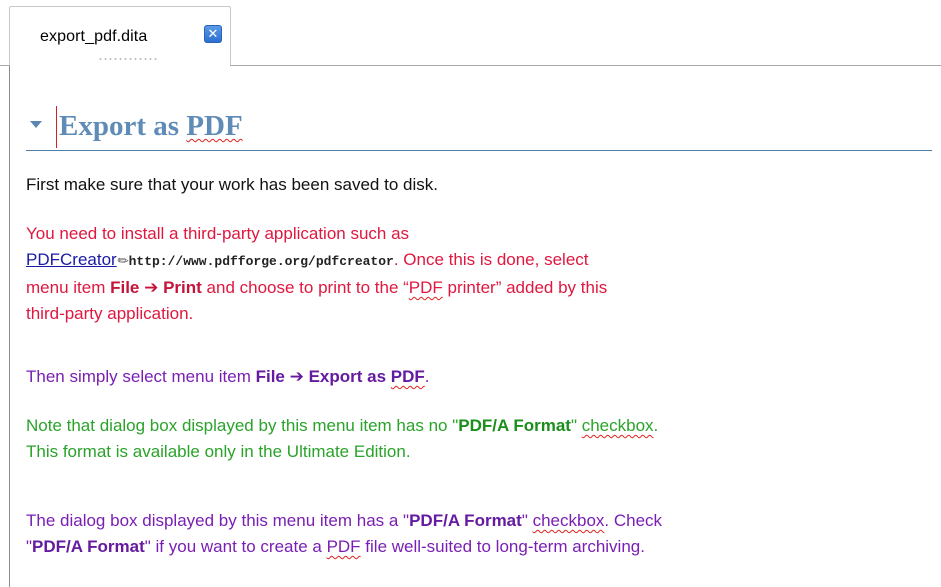  Describe the element at coordinates (502, 546) in the screenshot. I see `paragraph-text: file well-suited to long-term archiving.` at that location.